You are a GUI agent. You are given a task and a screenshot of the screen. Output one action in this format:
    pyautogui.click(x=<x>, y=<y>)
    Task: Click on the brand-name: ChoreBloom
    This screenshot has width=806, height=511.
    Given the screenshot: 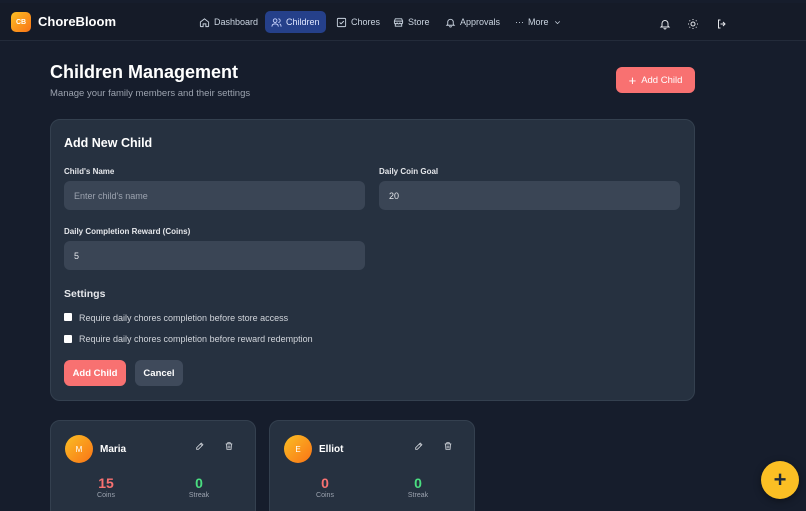 What is the action you would take?
    pyautogui.click(x=77, y=21)
    